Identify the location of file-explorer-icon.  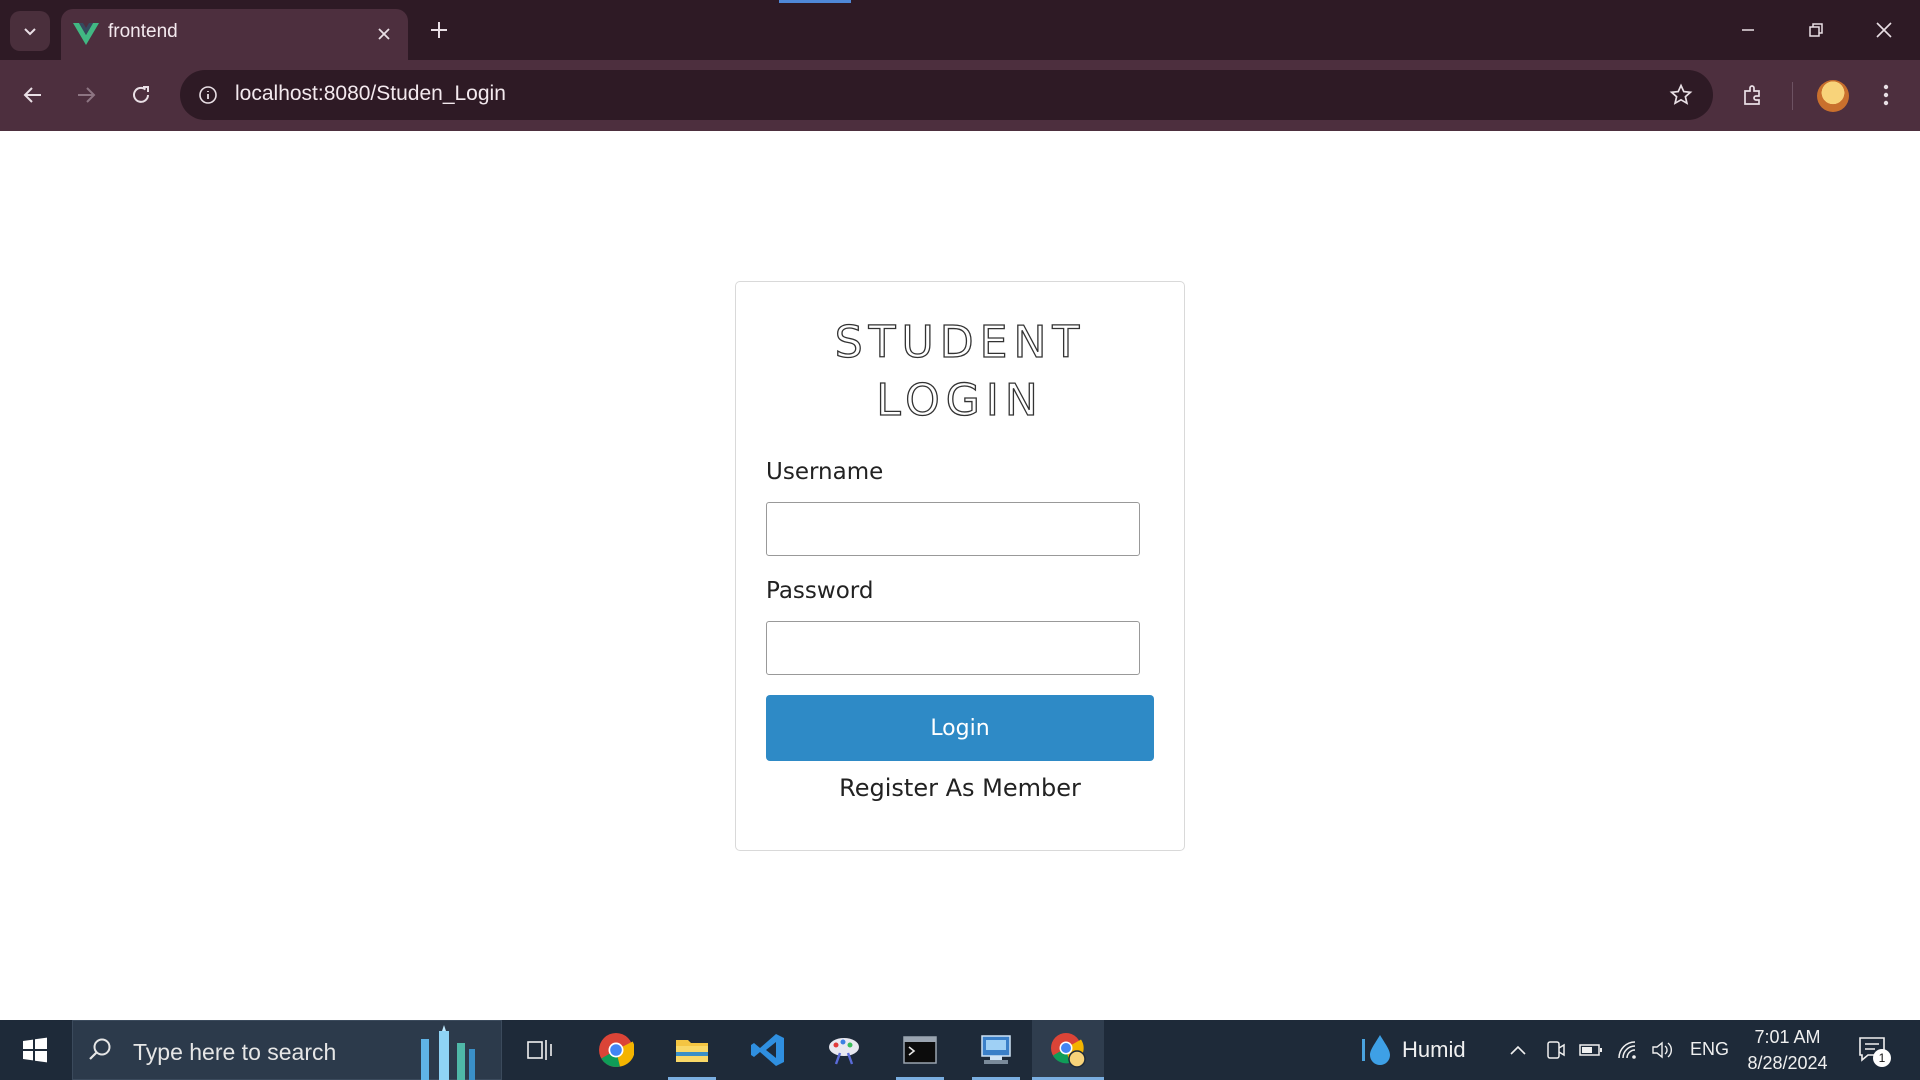
(692, 1051).